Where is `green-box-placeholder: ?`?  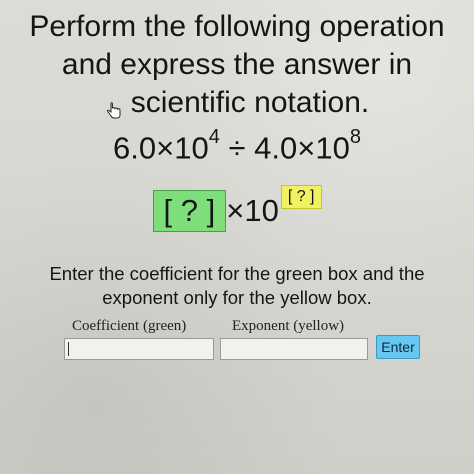
green-box-placeholder: ? is located at coordinates (189, 210).